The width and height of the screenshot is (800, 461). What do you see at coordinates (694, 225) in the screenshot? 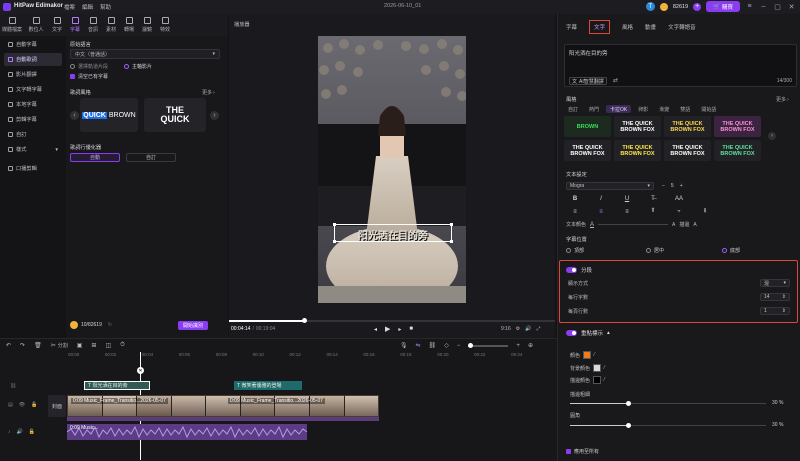
I see `stroke-icon: A` at bounding box center [694, 225].